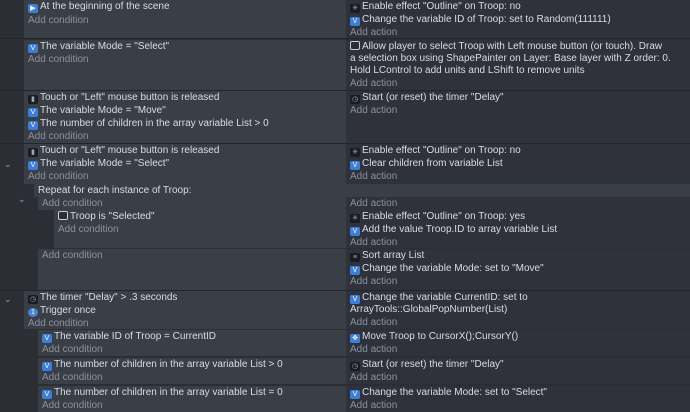 This screenshot has width=690, height=412. Describe the element at coordinates (192, 336) in the screenshot. I see `condition-line: V The variable ID of Troop = CurrentID` at that location.